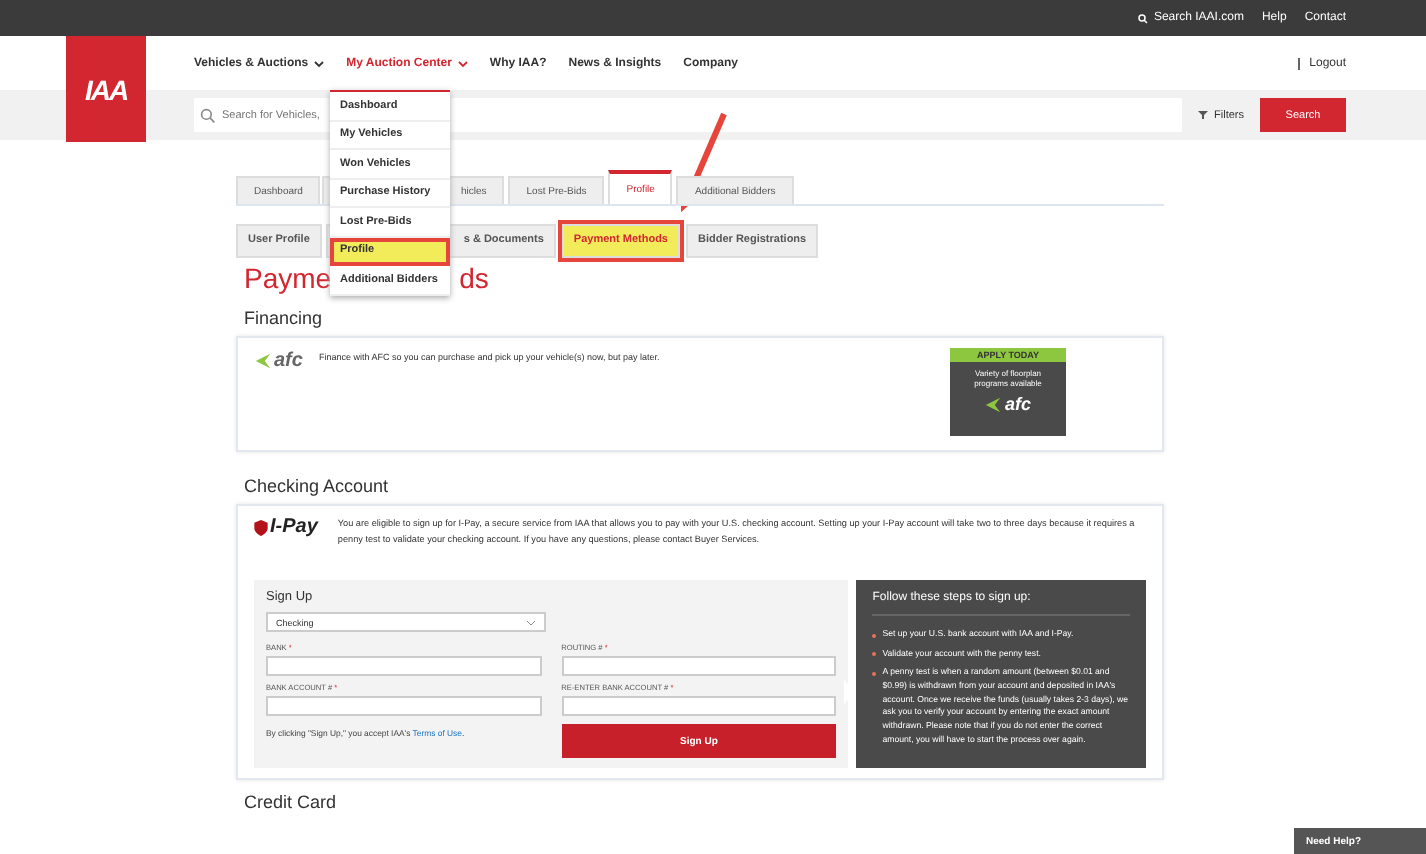 This screenshot has width=1426, height=854. Describe the element at coordinates (284, 318) in the screenshot. I see `section-heading: Financing` at that location.